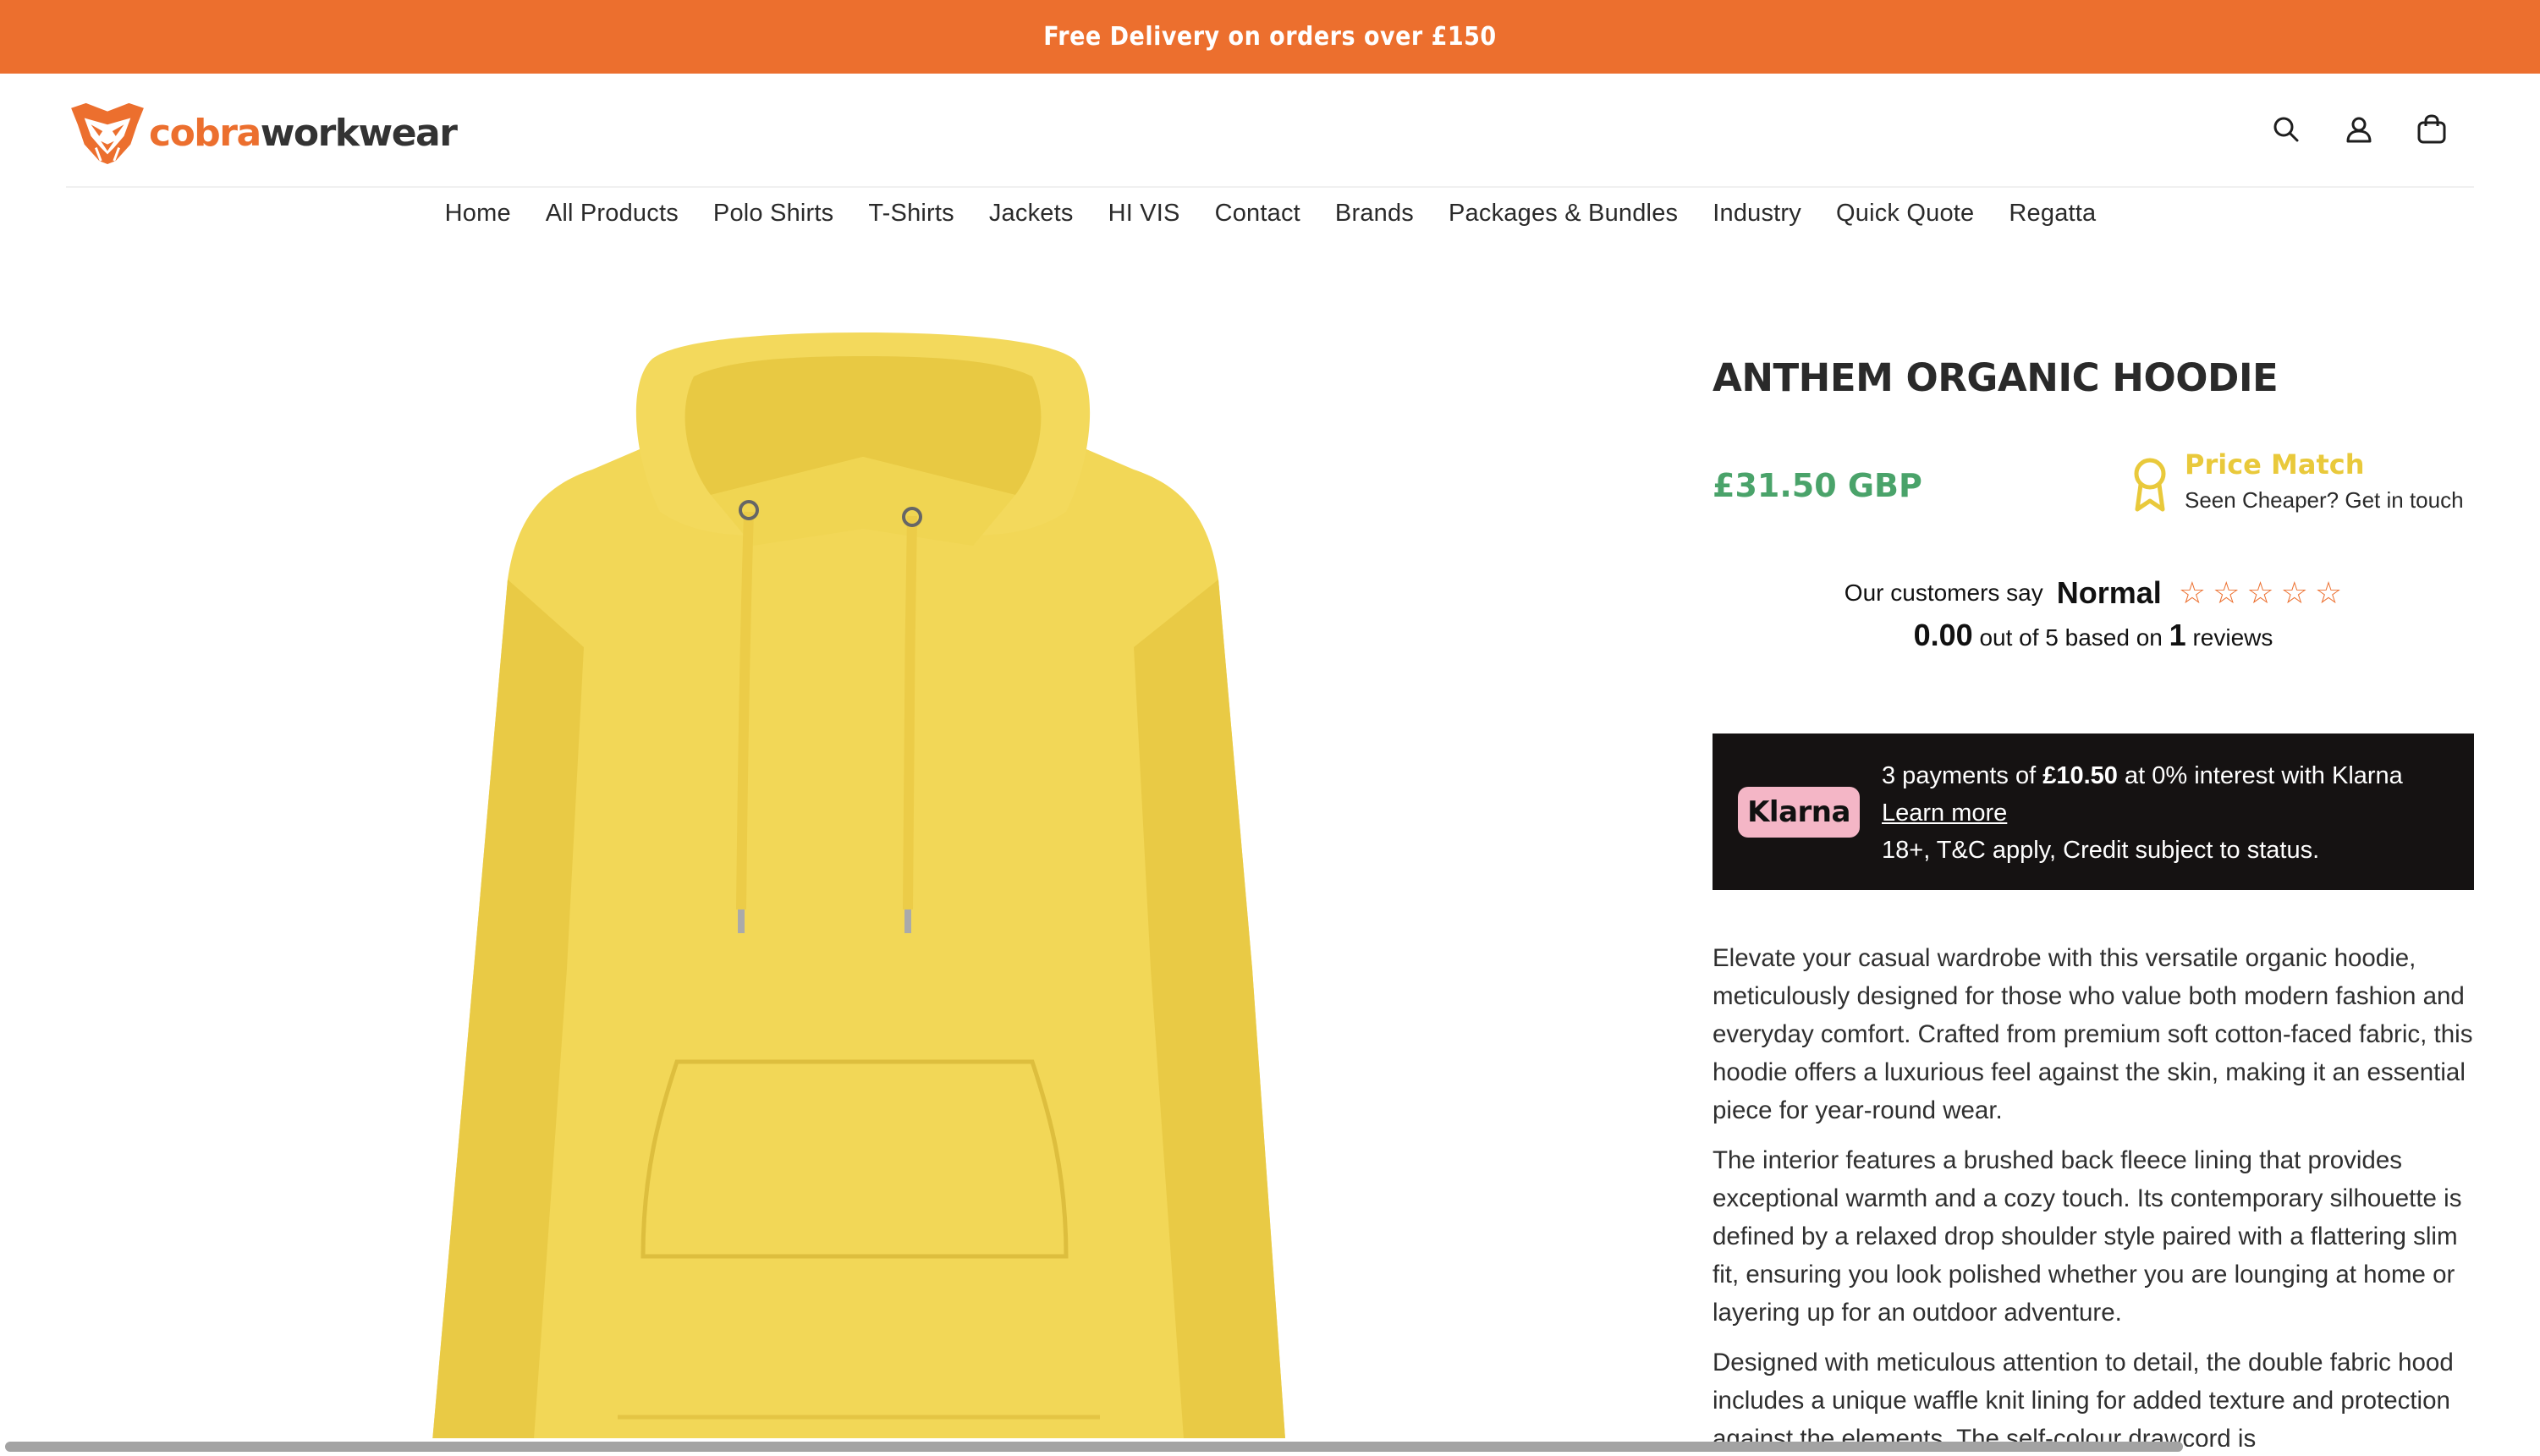 The height and width of the screenshot is (1456, 2540). I want to click on klarna-logo: Klarna, so click(1799, 813).